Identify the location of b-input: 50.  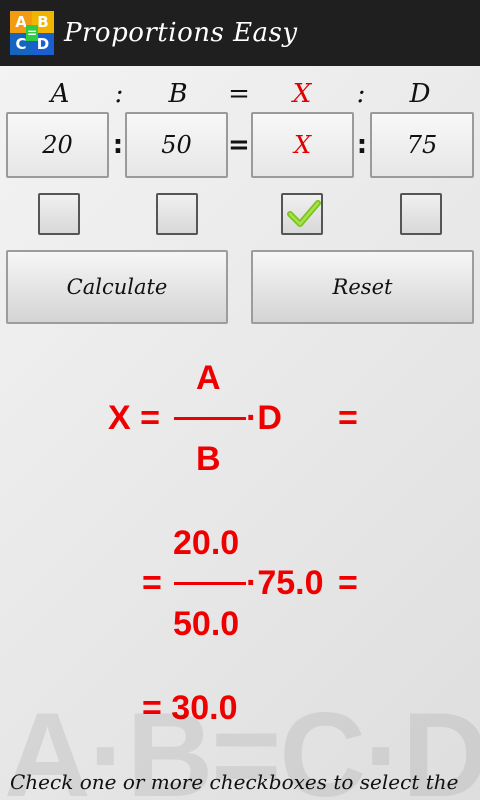
(176, 145).